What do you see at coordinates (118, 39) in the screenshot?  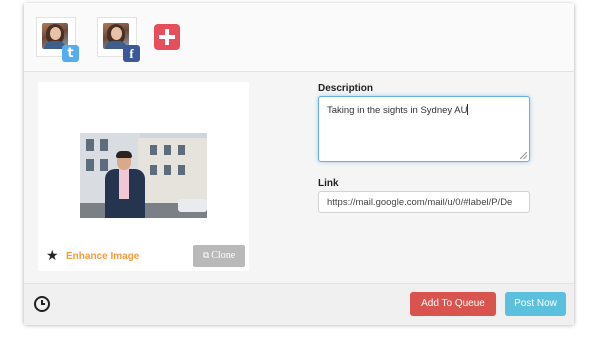 I see `facebook-account-avatar: f` at bounding box center [118, 39].